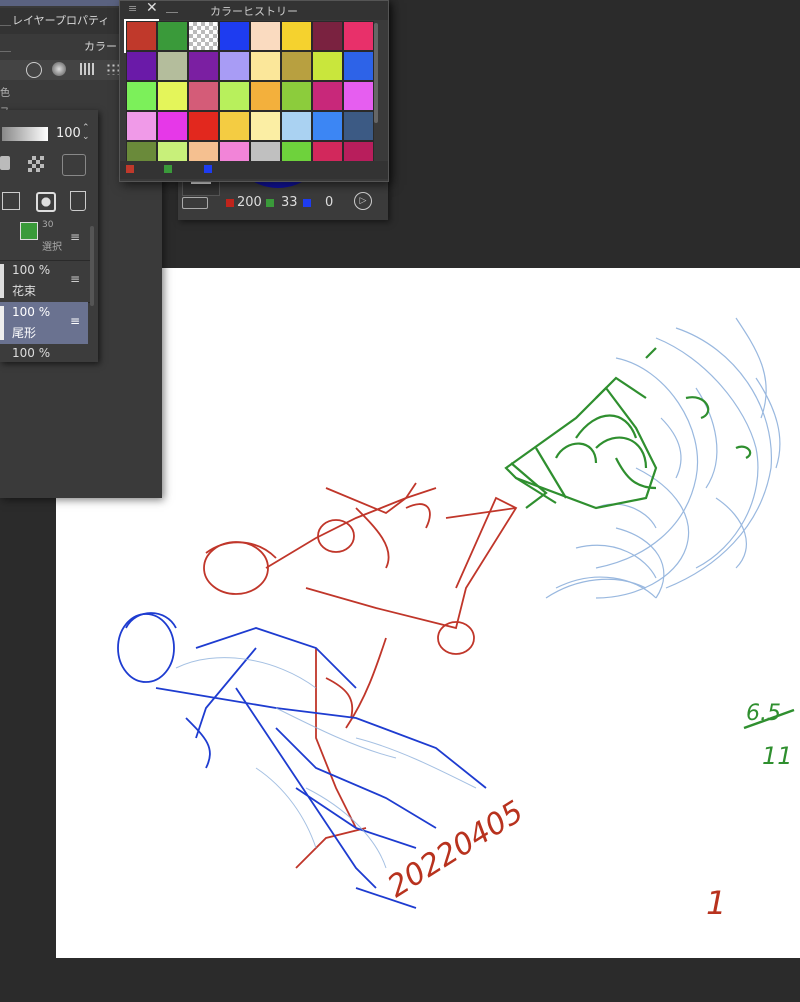  I want to click on history-footer, so click(254, 170).